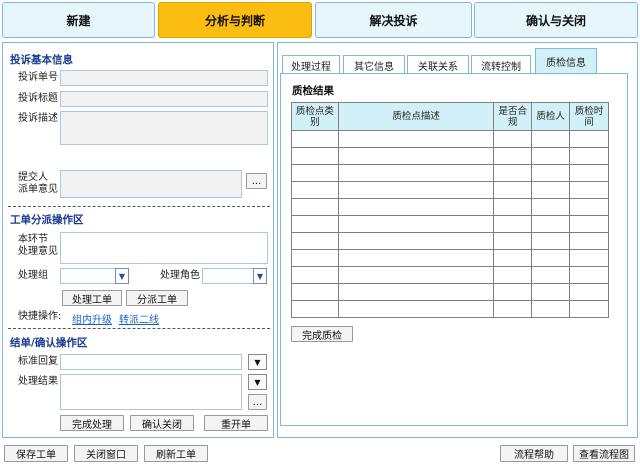 The image size is (640, 475). What do you see at coordinates (315, 116) in the screenshot?
I see `qc-header-category: 质检点类别` at bounding box center [315, 116].